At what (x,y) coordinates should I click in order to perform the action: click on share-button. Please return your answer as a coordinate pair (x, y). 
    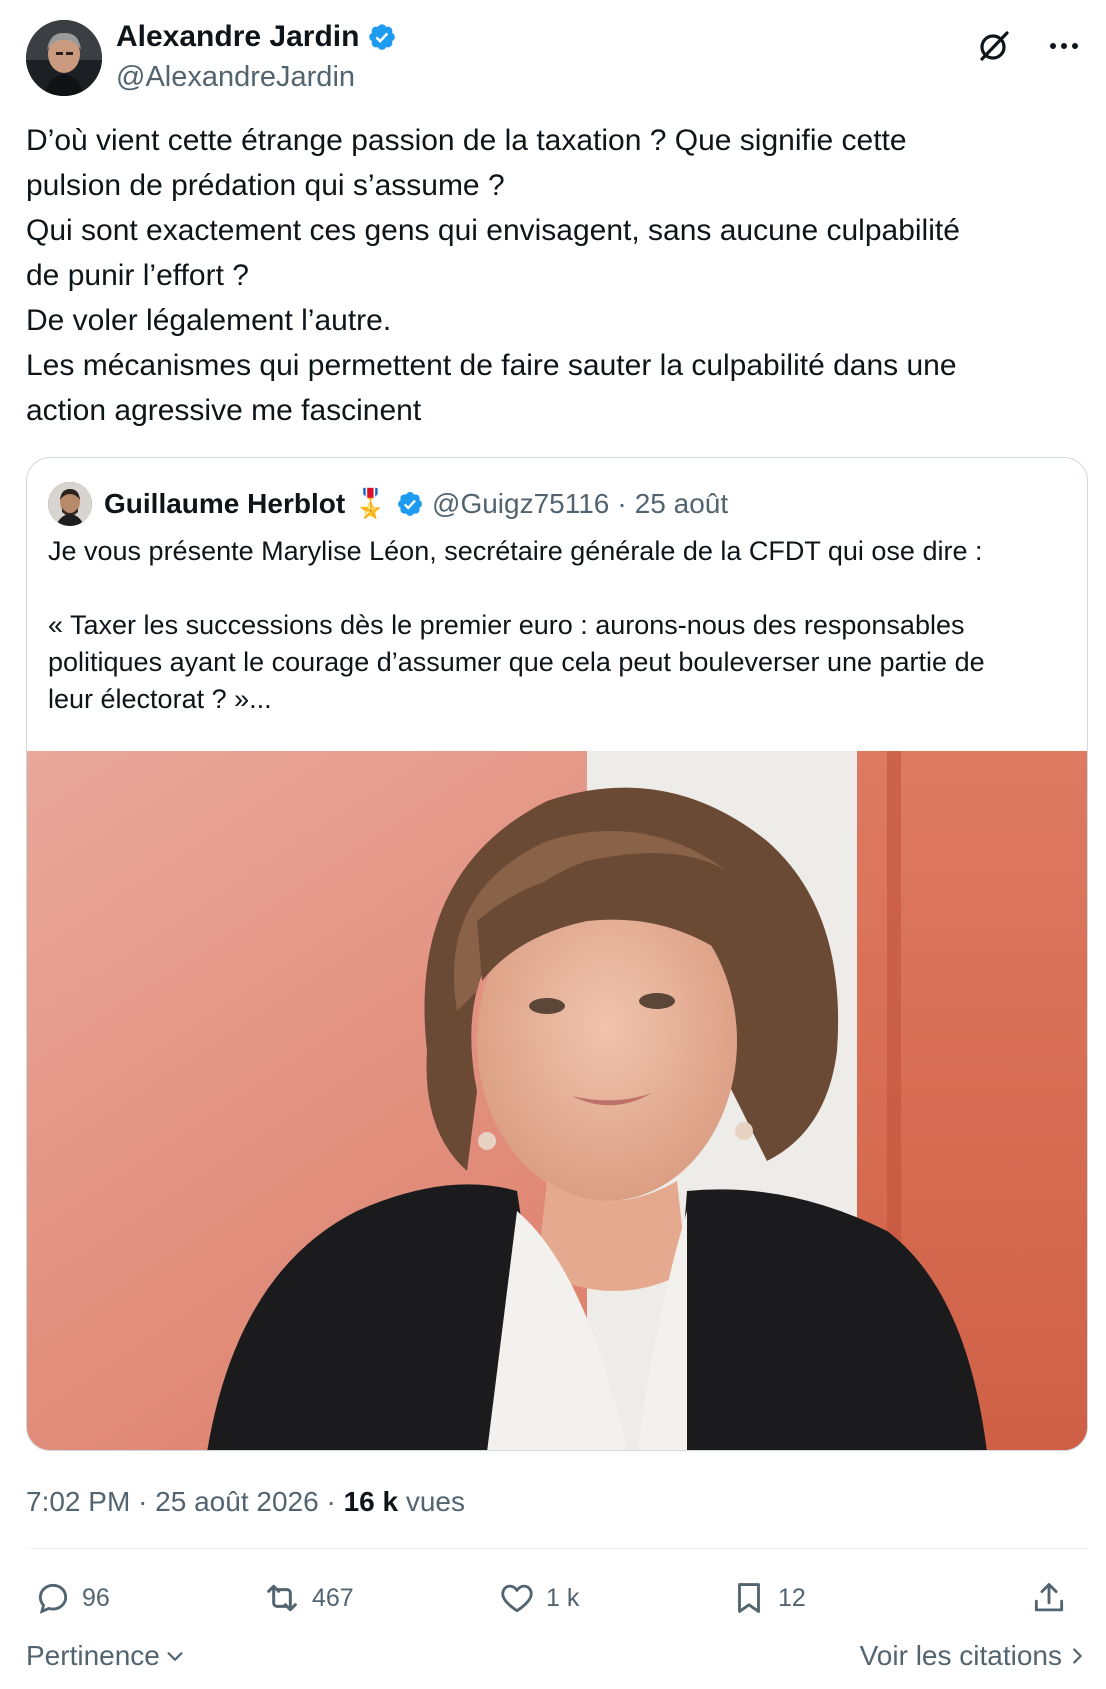
    Looking at the image, I should click on (1049, 1598).